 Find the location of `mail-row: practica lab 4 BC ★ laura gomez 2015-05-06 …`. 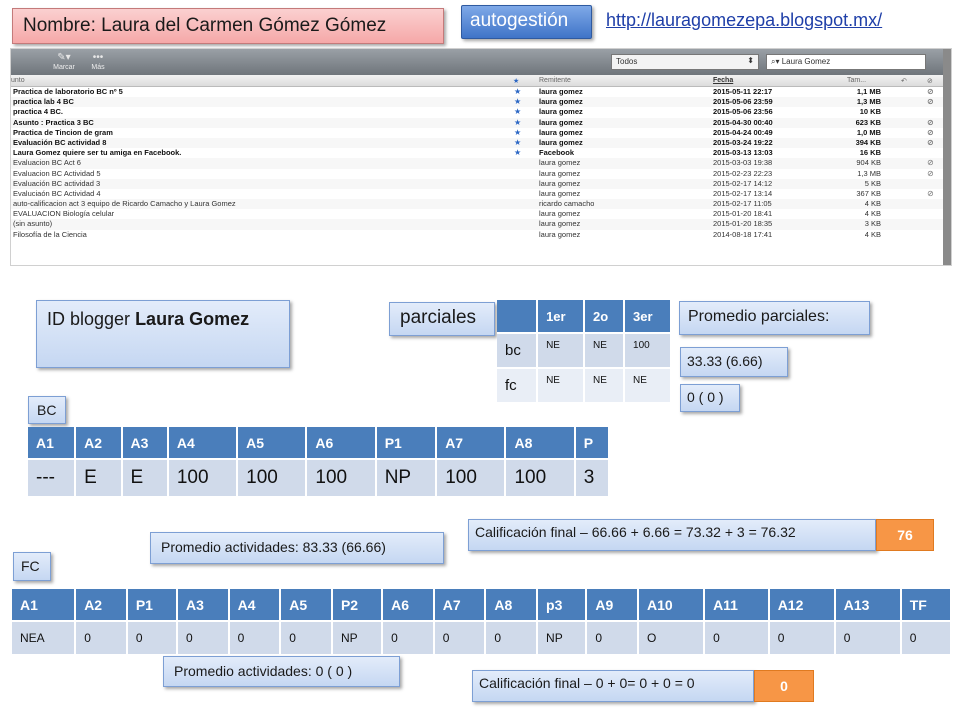

mail-row: practica lab 4 BC ★ laura gomez 2015-05-06 … is located at coordinates (481, 102).